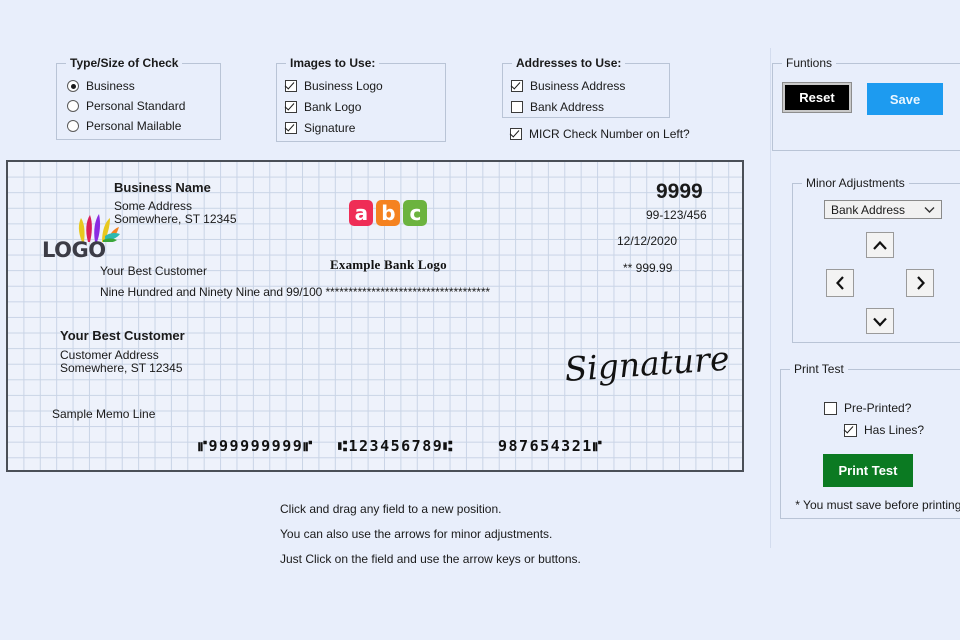 The image size is (960, 640). What do you see at coordinates (73, 106) in the screenshot?
I see `radio-personal-standard-indicator` at bounding box center [73, 106].